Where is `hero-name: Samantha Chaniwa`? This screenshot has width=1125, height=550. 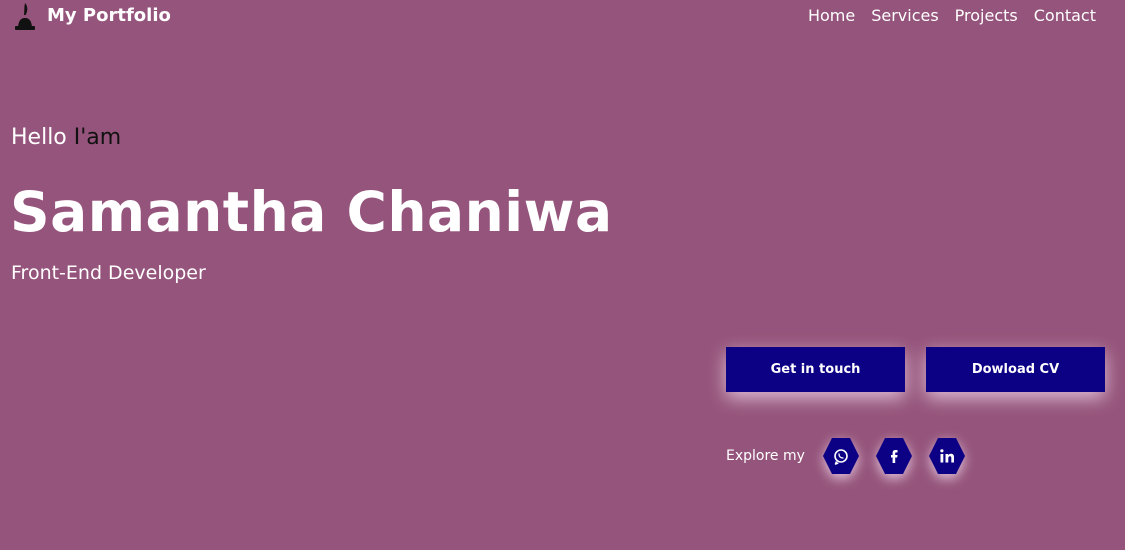 hero-name: Samantha Chaniwa is located at coordinates (311, 212).